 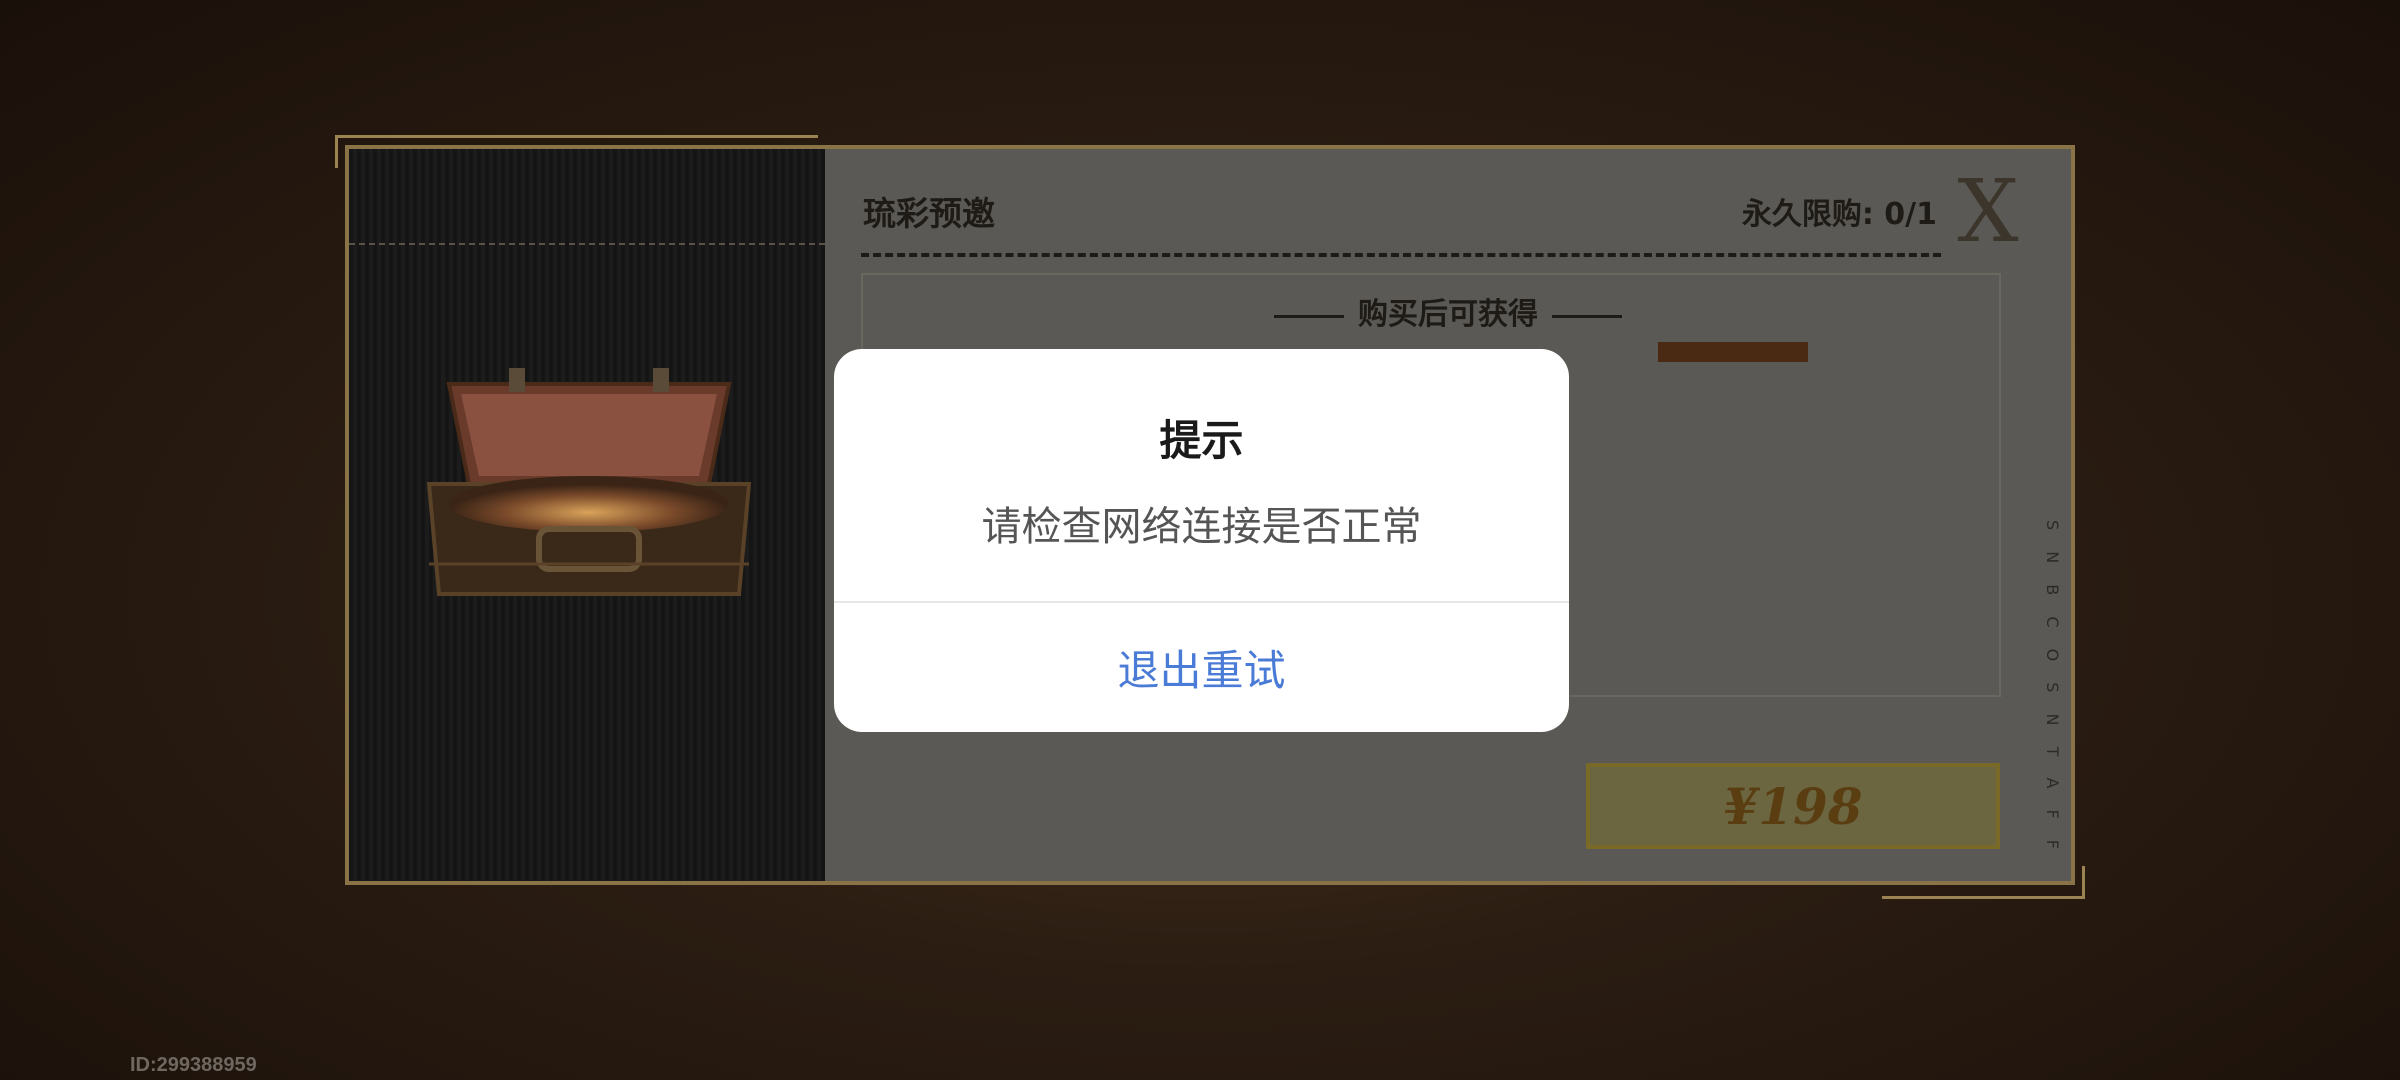 I want to click on dialog-title: 提示, so click(x=1201, y=440).